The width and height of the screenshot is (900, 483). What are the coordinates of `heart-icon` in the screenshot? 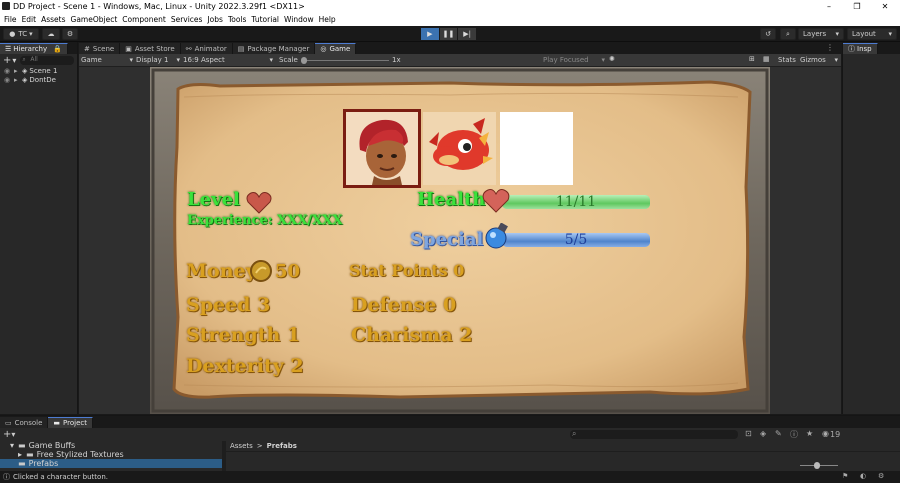 It's located at (259, 203).